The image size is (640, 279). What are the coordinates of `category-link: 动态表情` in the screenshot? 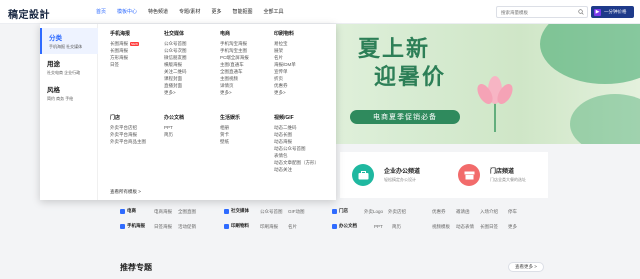 It's located at (465, 227).